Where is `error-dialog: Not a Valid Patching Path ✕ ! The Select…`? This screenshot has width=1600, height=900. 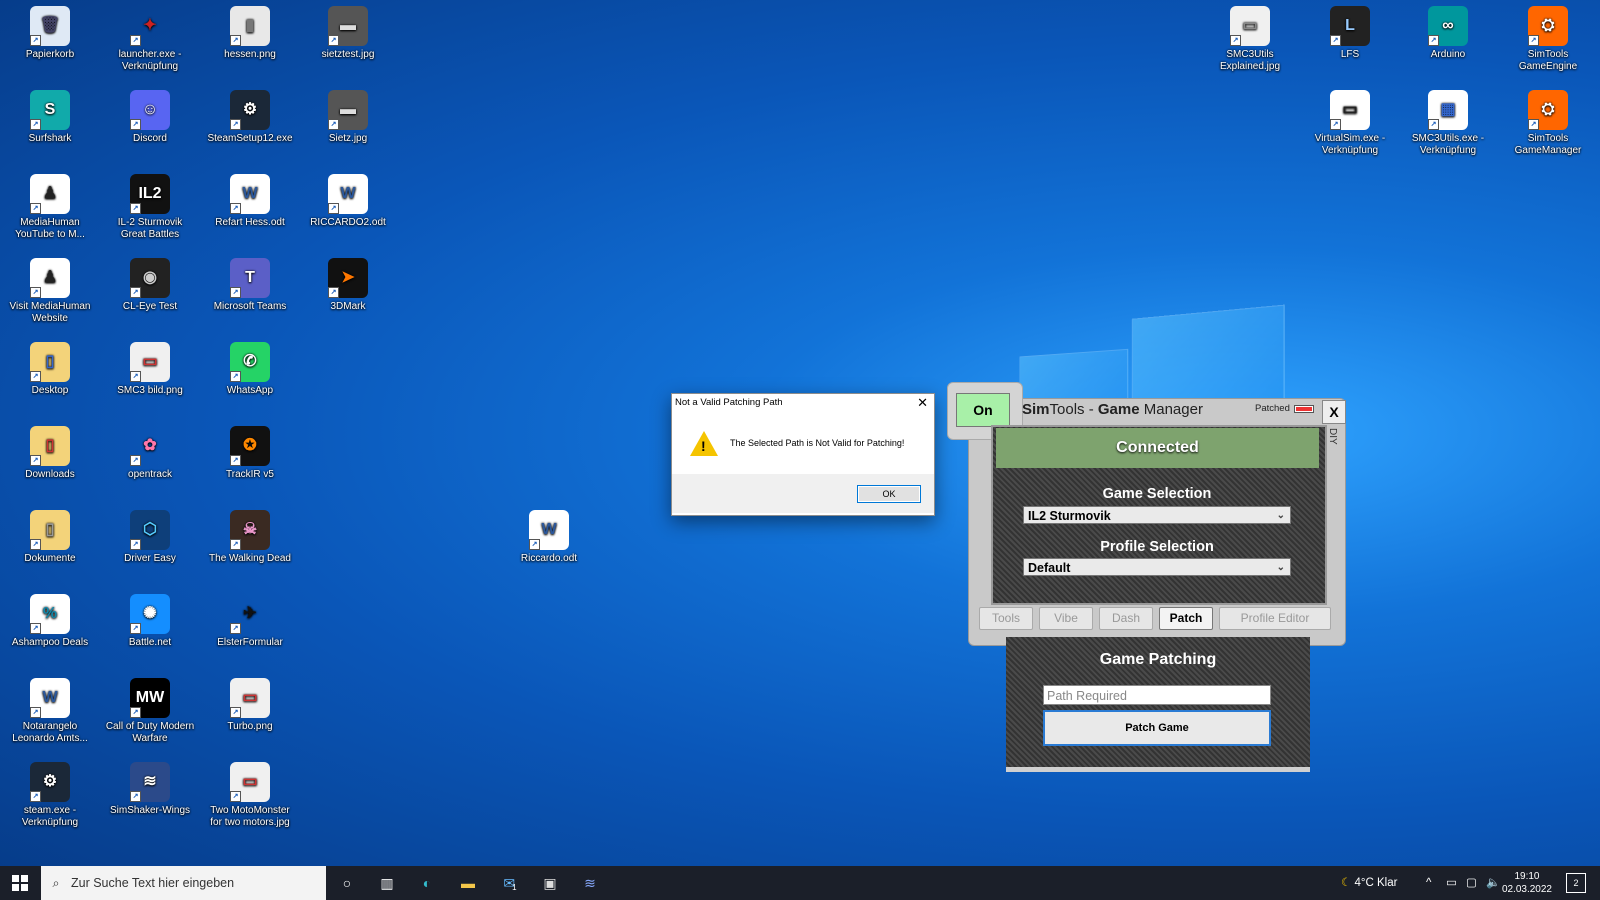
error-dialog: Not a Valid Patching Path ✕ ! The Select… is located at coordinates (803, 454).